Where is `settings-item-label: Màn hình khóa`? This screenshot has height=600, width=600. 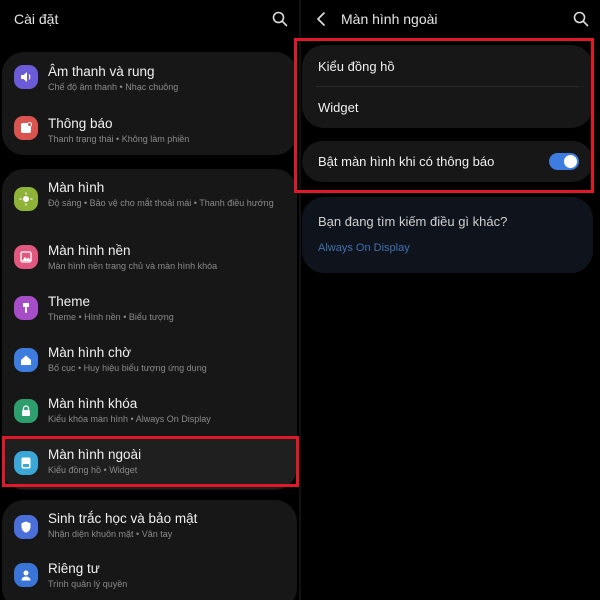 settings-item-label: Màn hình khóa is located at coordinates (93, 403).